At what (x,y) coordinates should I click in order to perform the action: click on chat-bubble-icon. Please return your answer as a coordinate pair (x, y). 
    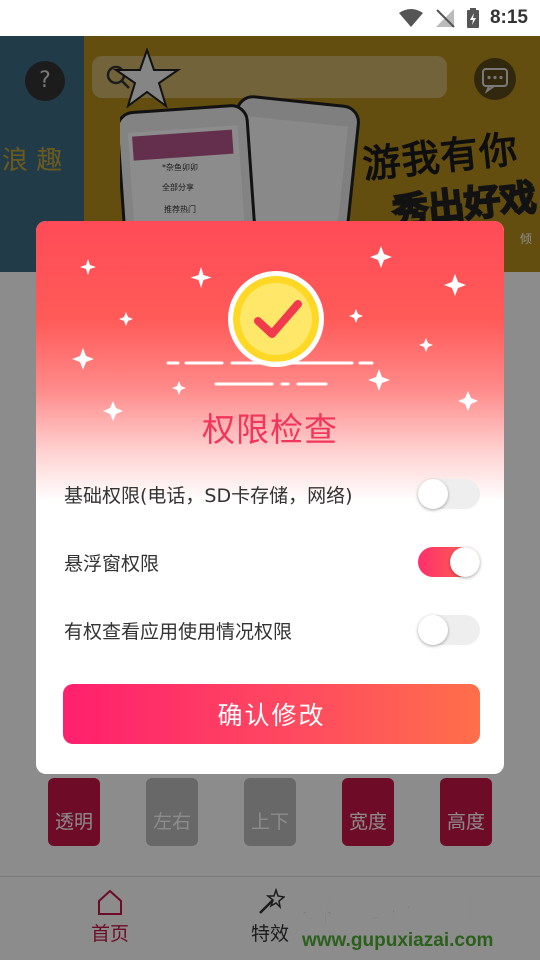
    Looking at the image, I should click on (495, 81).